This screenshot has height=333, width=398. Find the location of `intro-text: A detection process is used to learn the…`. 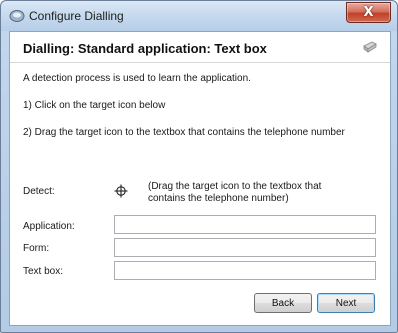

intro-text: A detection process is used to learn the… is located at coordinates (137, 78).